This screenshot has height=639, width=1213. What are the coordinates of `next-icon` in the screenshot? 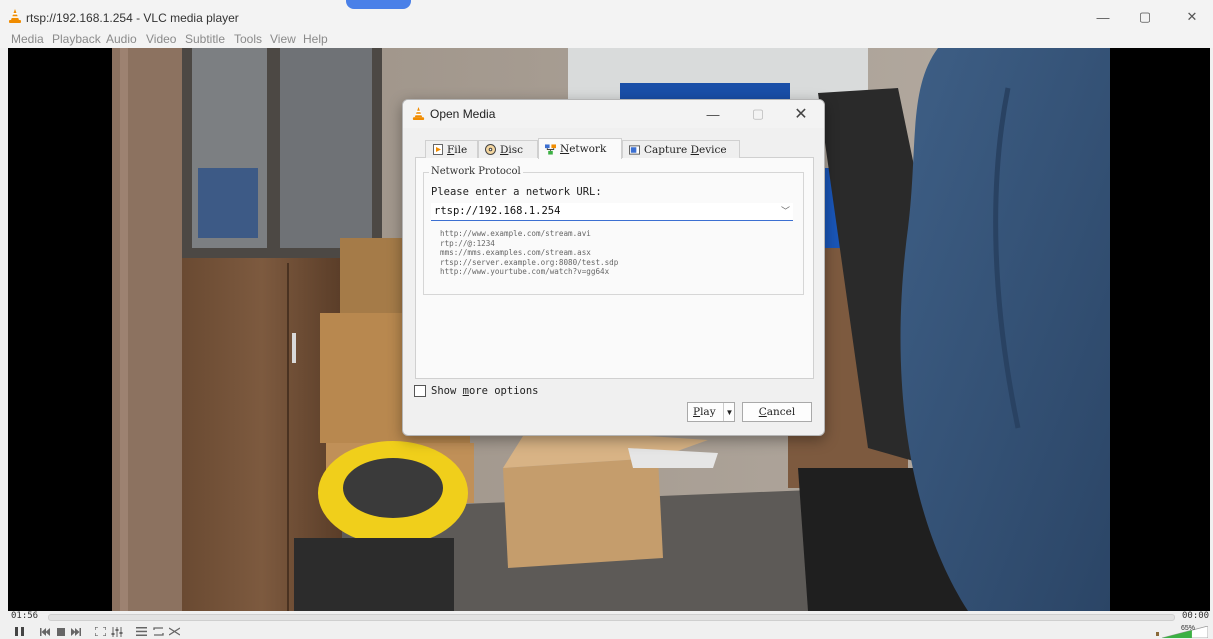 It's located at (75, 631).